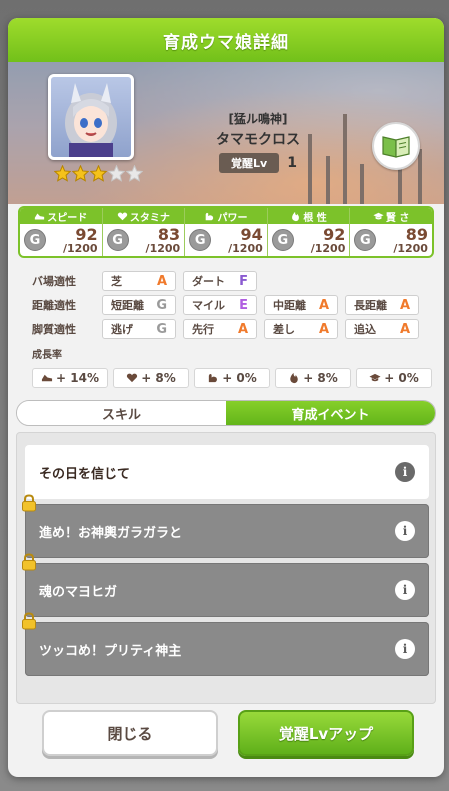  Describe the element at coordinates (130, 733) in the screenshot. I see `close-button: 閉じる` at that location.